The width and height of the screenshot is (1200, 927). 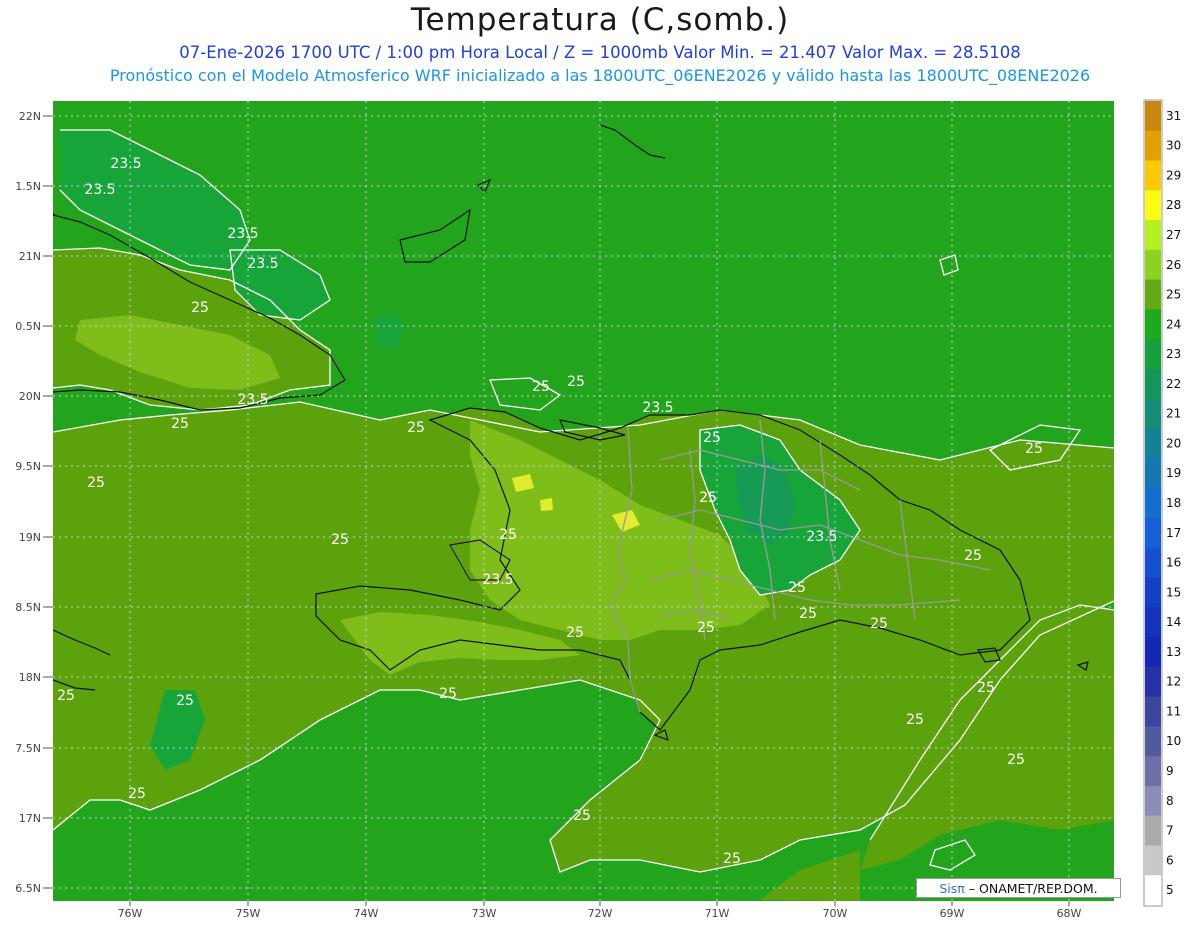 What do you see at coordinates (1173, 265) in the screenshot?
I see `colorbar-label: 26` at bounding box center [1173, 265].